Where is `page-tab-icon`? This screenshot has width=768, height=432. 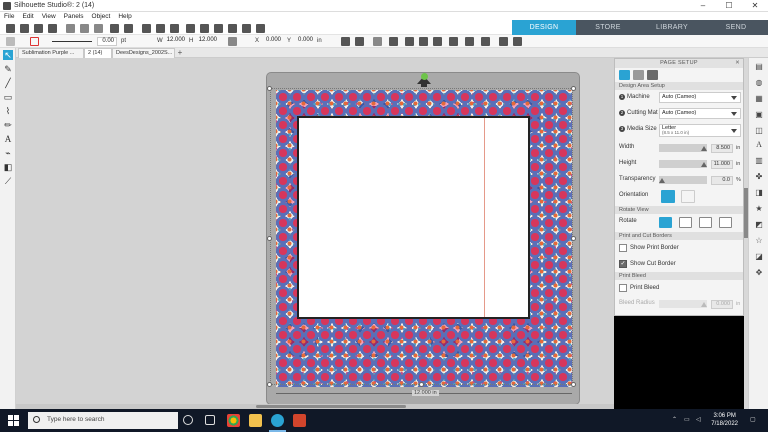 page-tab-icon is located at coordinates (624, 75).